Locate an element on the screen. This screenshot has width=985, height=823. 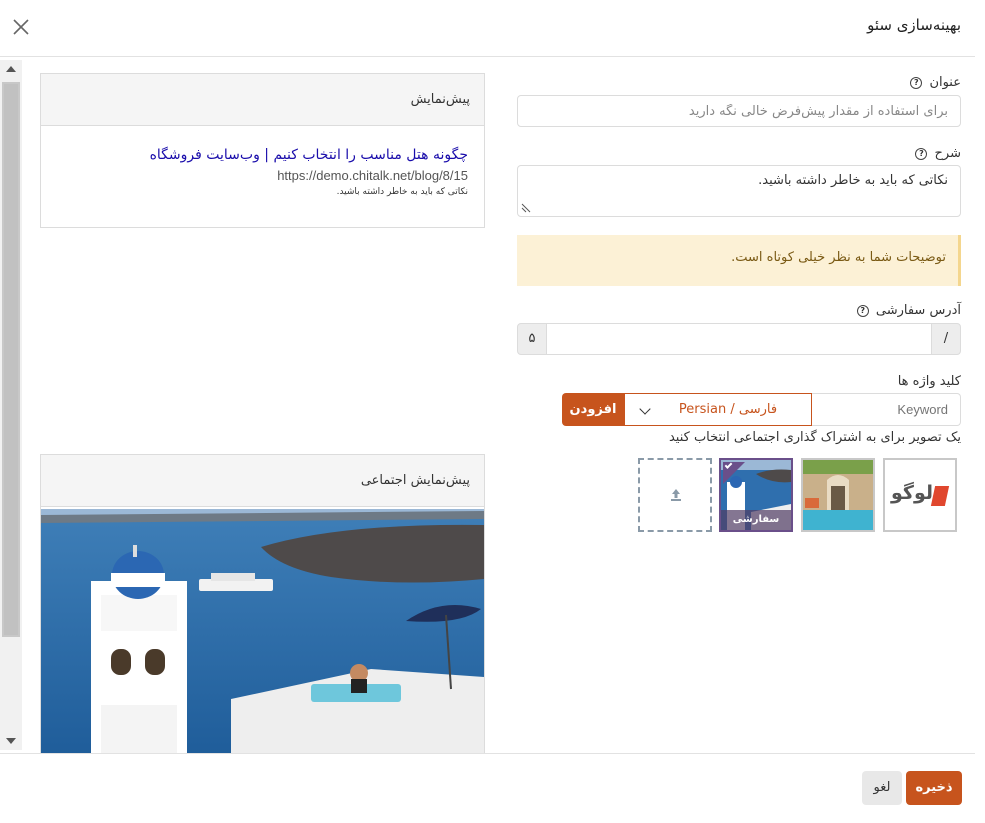
preview-url: https://demo.chitalk.net/blog/8/15 is located at coordinates (372, 175).